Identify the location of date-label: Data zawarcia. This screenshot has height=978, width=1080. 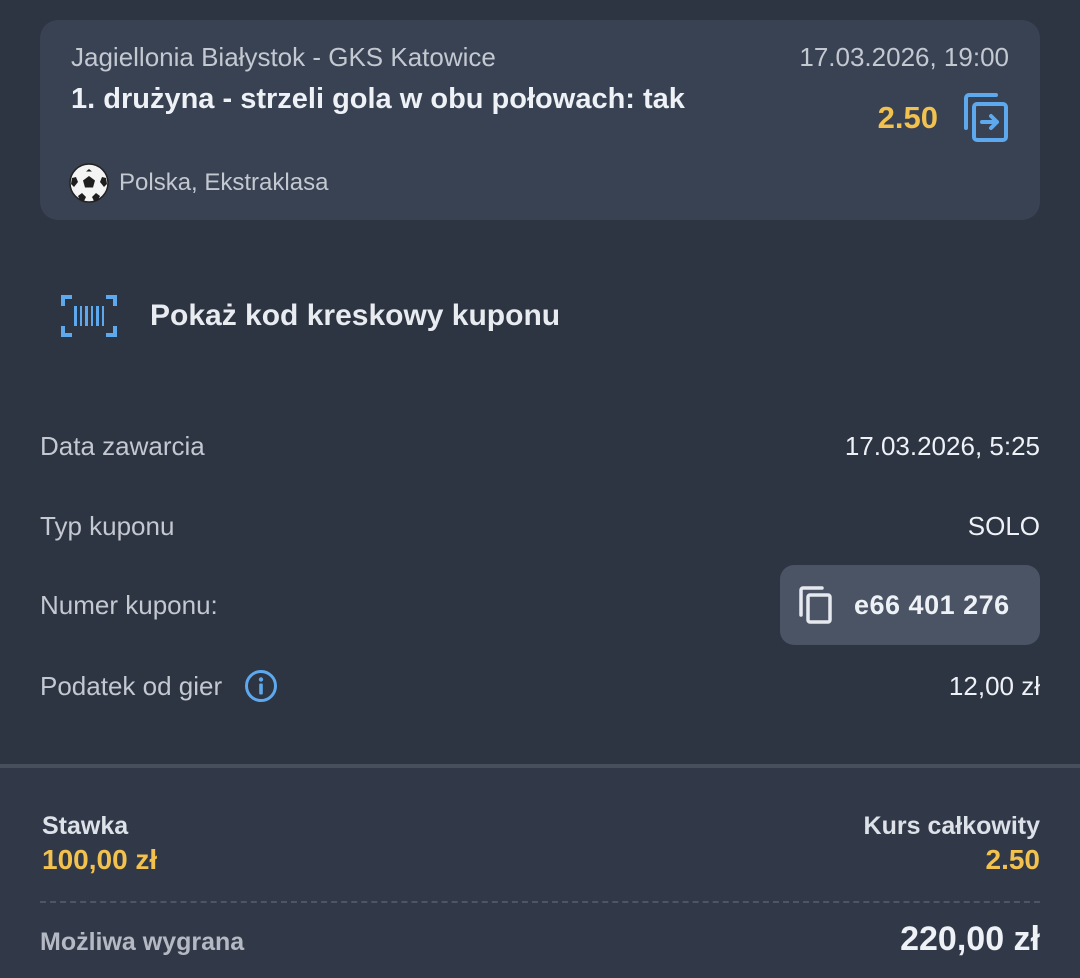
(122, 445).